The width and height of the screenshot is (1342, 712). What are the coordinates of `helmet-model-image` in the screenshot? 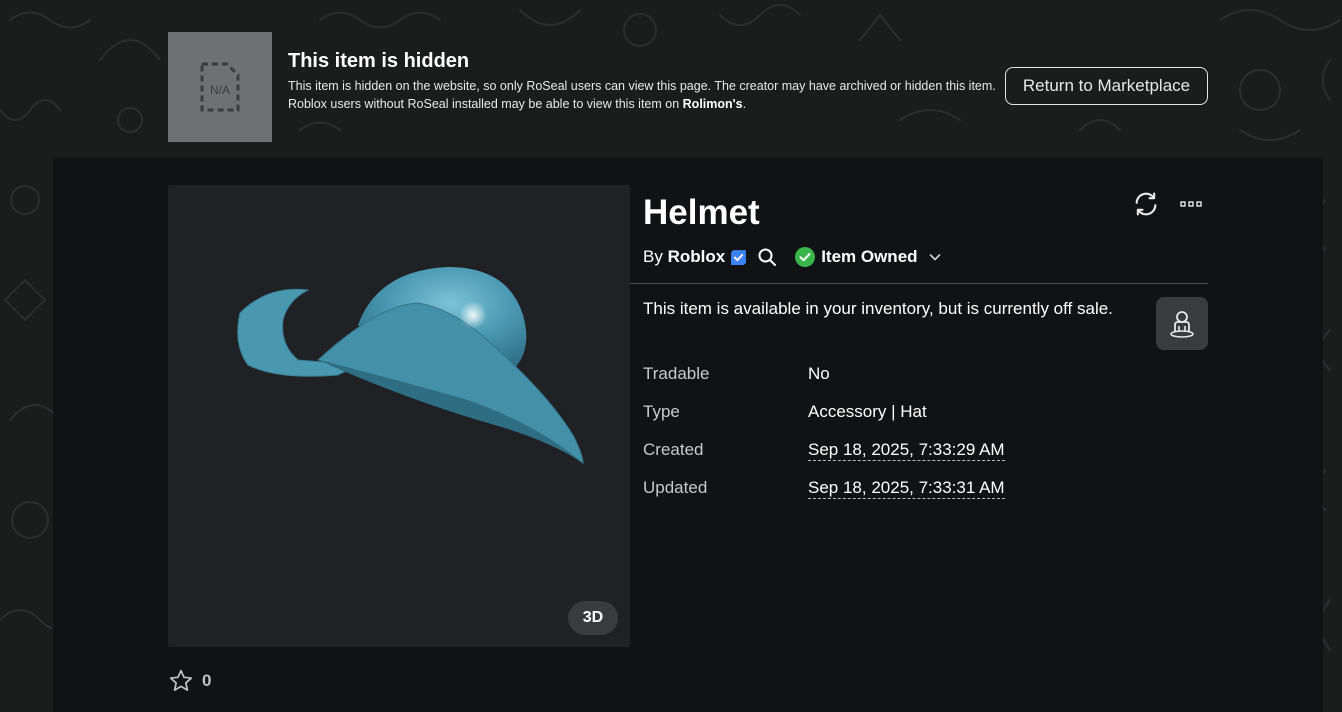 It's located at (410, 365).